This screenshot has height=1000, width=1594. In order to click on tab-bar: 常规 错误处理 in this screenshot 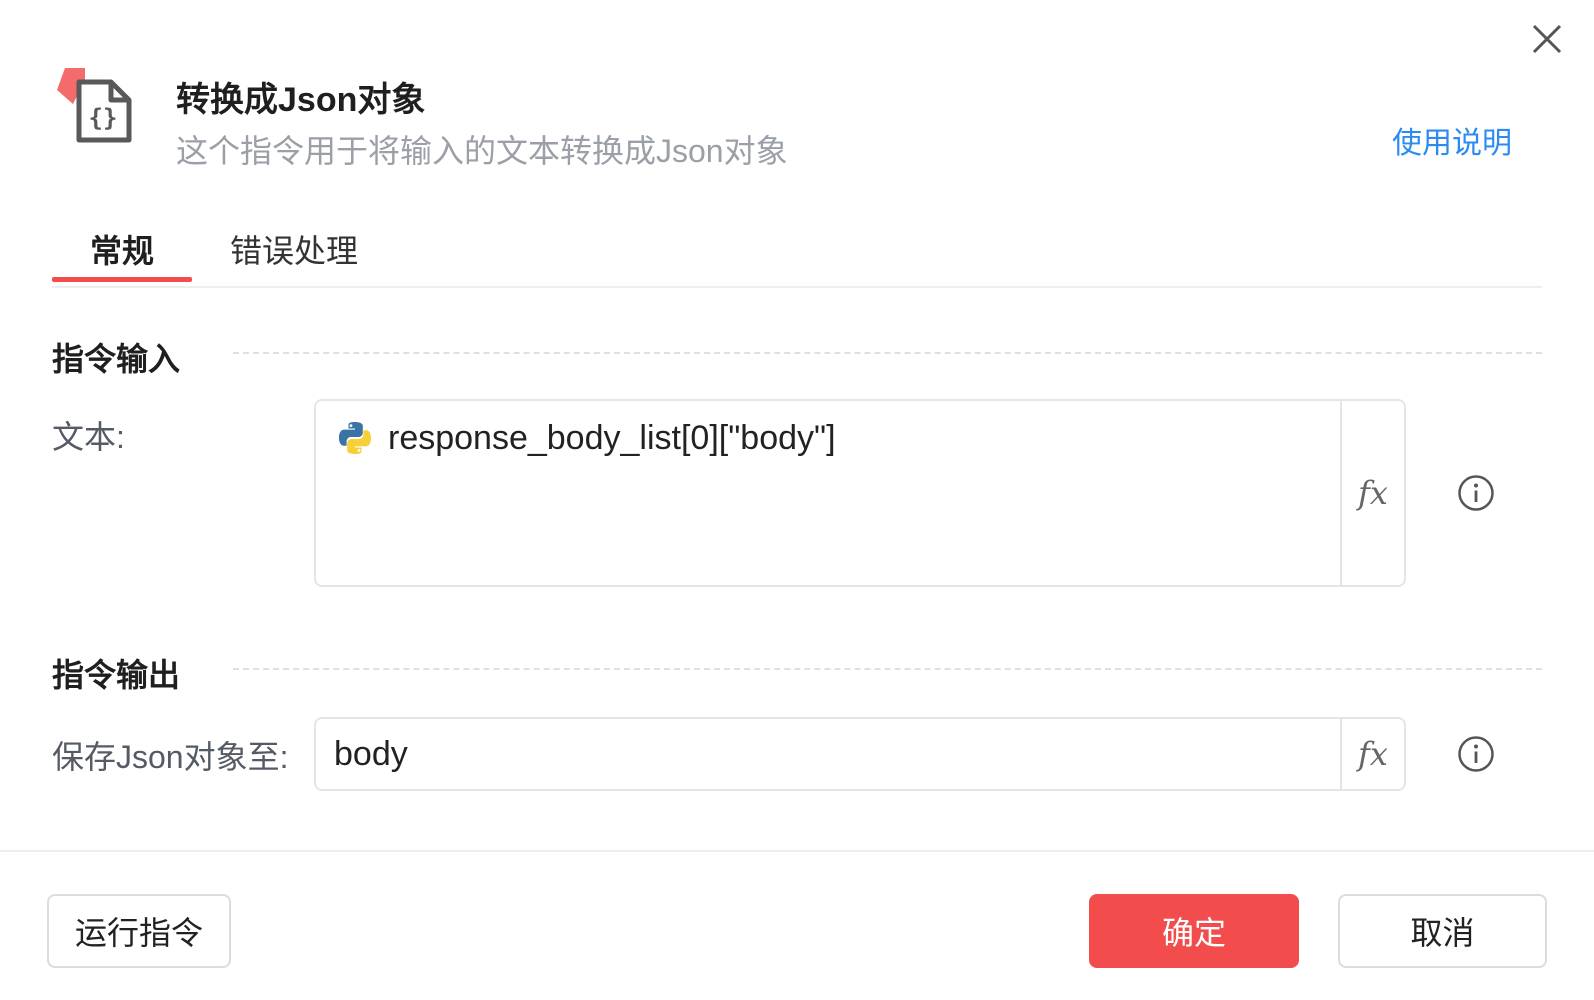, I will do `click(797, 254)`.